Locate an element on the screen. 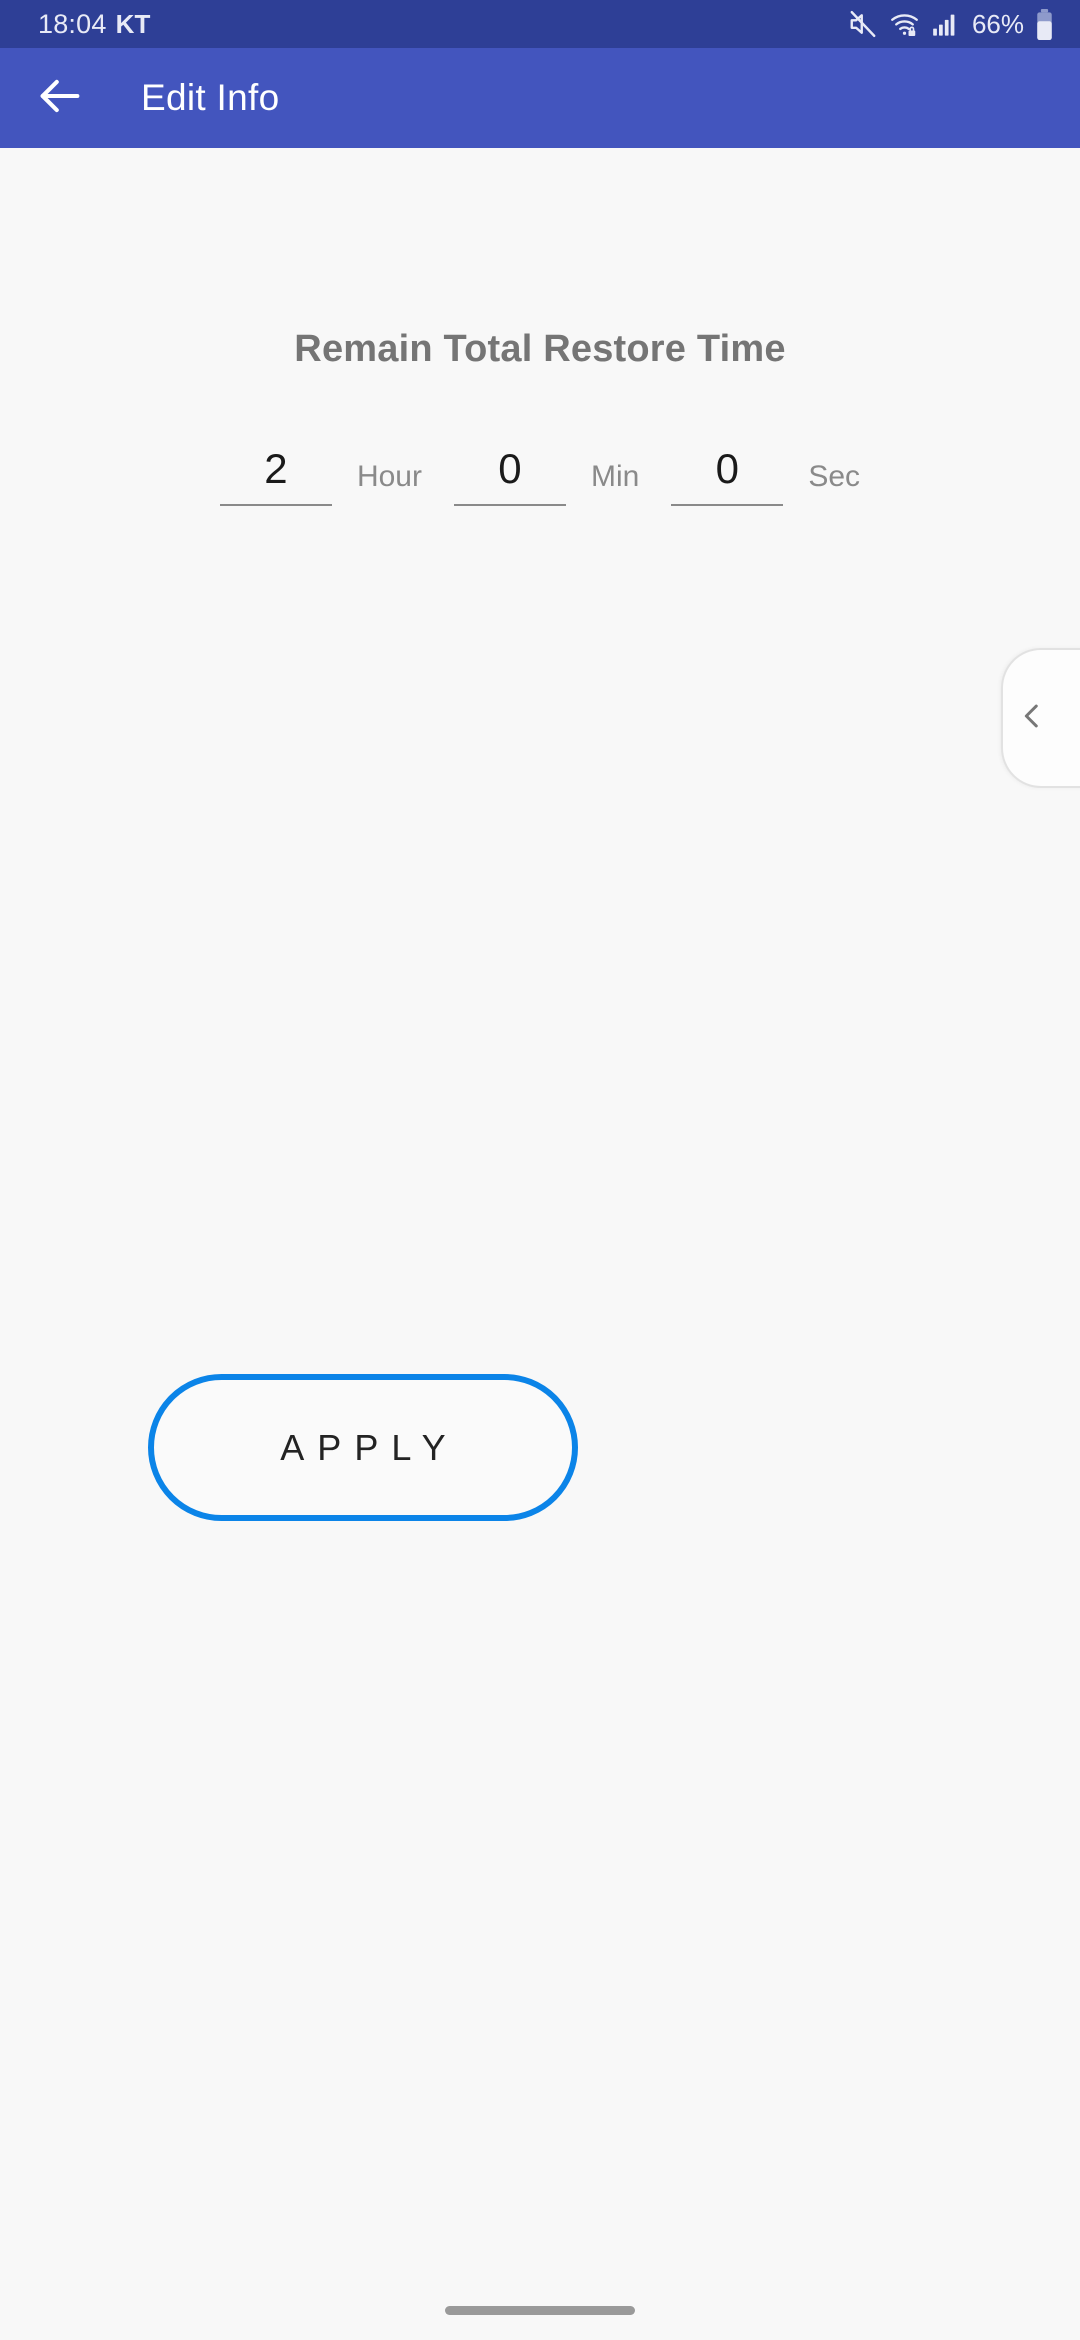  home-indicator is located at coordinates (540, 2310).